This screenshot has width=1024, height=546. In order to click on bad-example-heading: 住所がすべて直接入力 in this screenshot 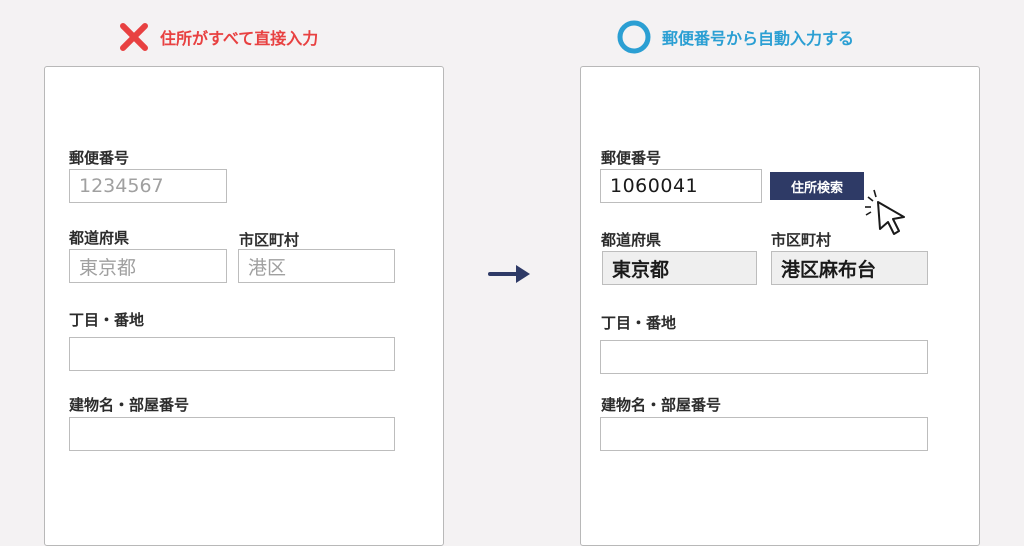, I will do `click(218, 37)`.